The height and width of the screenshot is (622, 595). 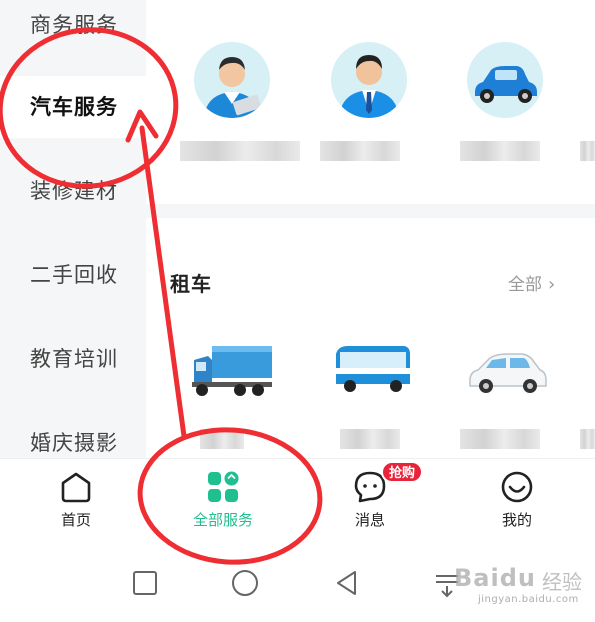 What do you see at coordinates (73, 107) in the screenshot?
I see `sidebar-item-auto-service: 汽车服务` at bounding box center [73, 107].